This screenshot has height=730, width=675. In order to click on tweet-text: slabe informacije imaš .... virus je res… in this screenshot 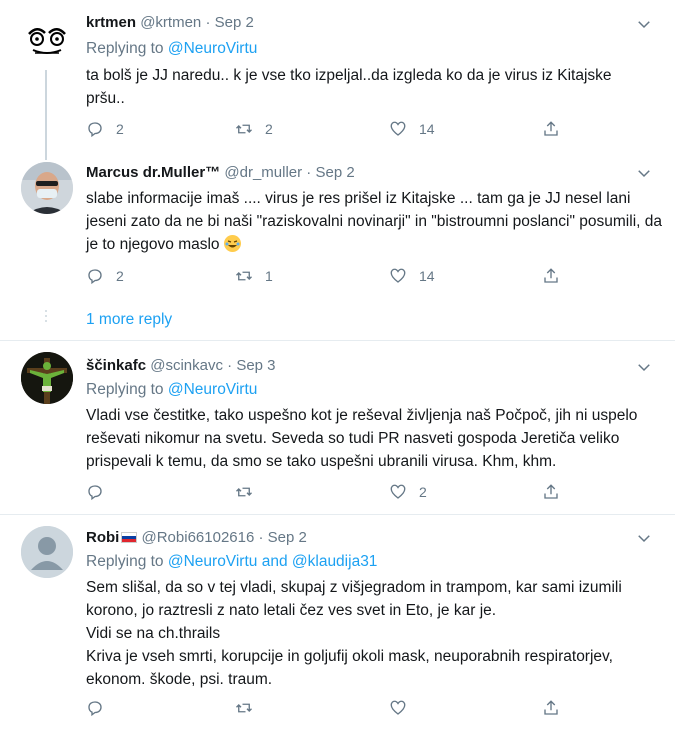, I will do `click(374, 221)`.